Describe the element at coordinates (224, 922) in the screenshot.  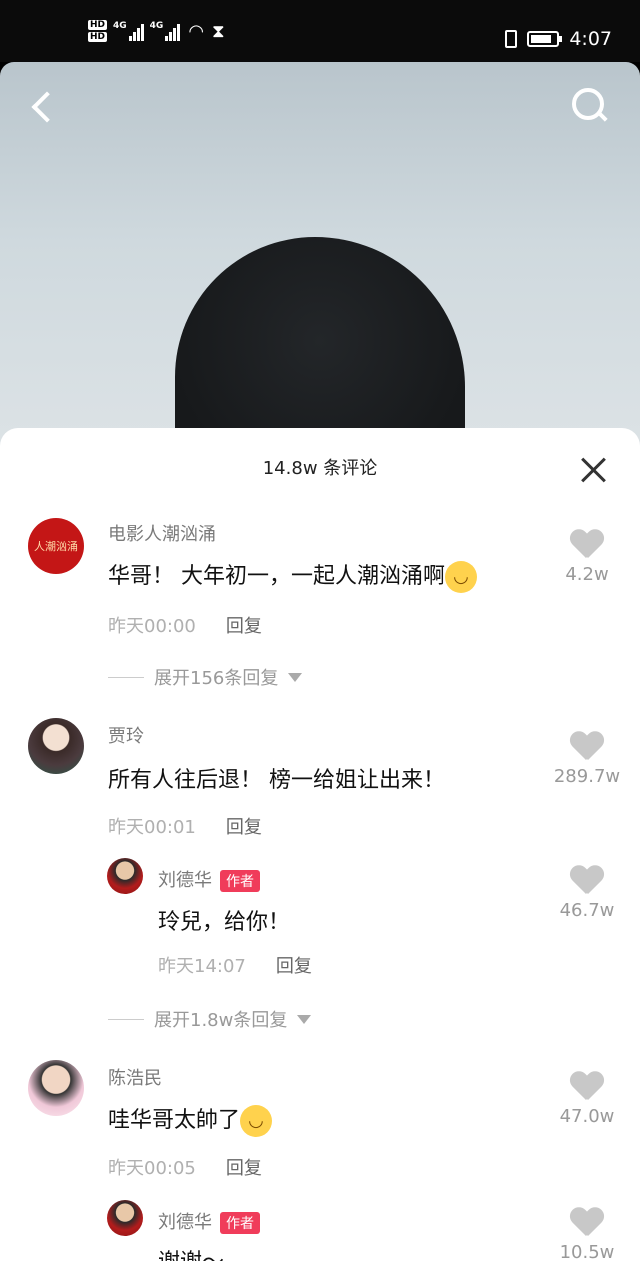
I see `reply-text: 玲兒，给你！` at that location.